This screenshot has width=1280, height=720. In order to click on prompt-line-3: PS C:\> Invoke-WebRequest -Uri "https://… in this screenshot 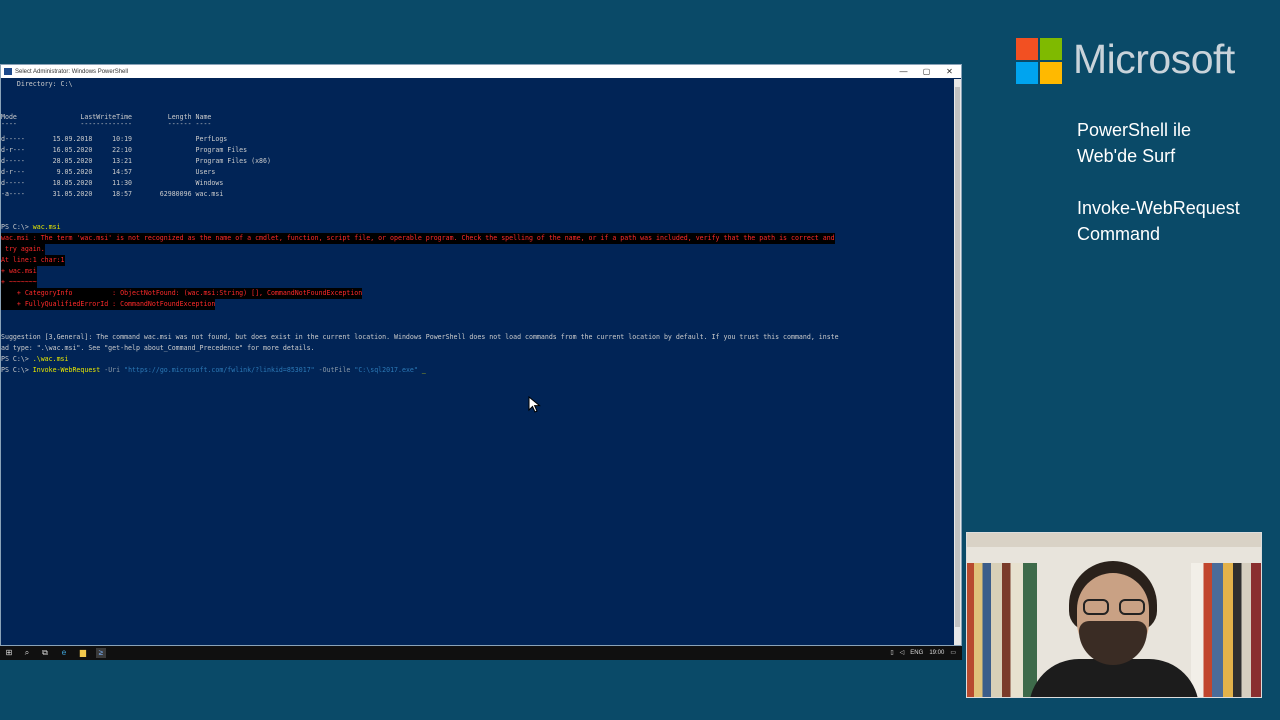, I will do `click(213, 370)`.